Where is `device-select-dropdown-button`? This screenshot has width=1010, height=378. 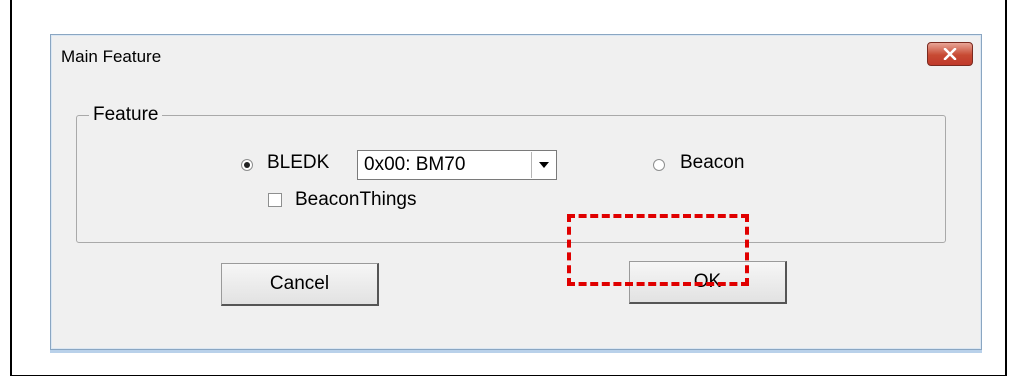
device-select-dropdown-button is located at coordinates (543, 165).